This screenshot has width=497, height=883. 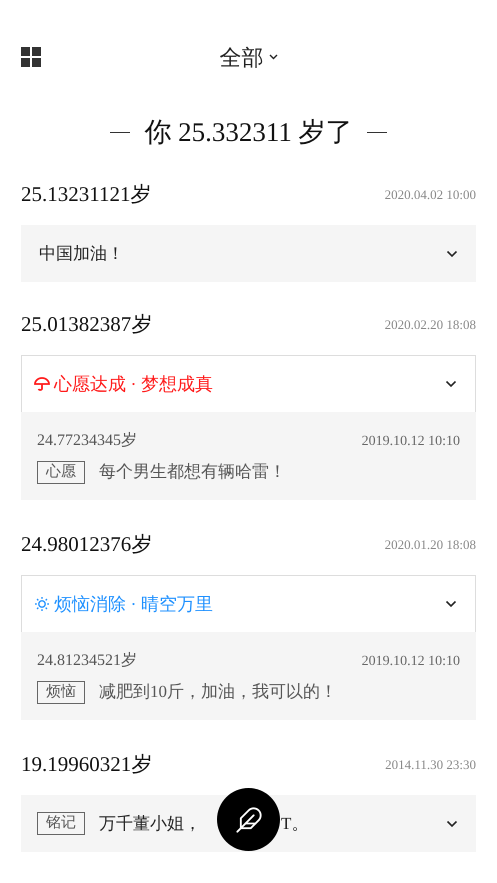 What do you see at coordinates (192, 472) in the screenshot?
I see `memory-text: 每个男生都想有辆哈雷！` at bounding box center [192, 472].